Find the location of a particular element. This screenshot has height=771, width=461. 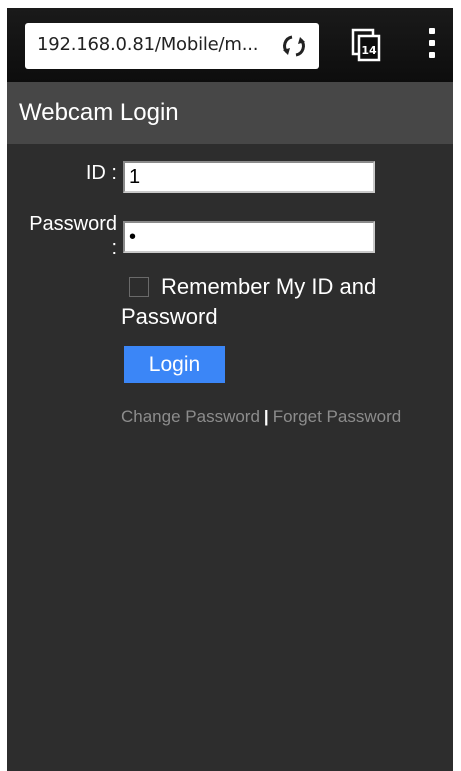

remember-me: Remember My ID and Password is located at coordinates (271, 302).